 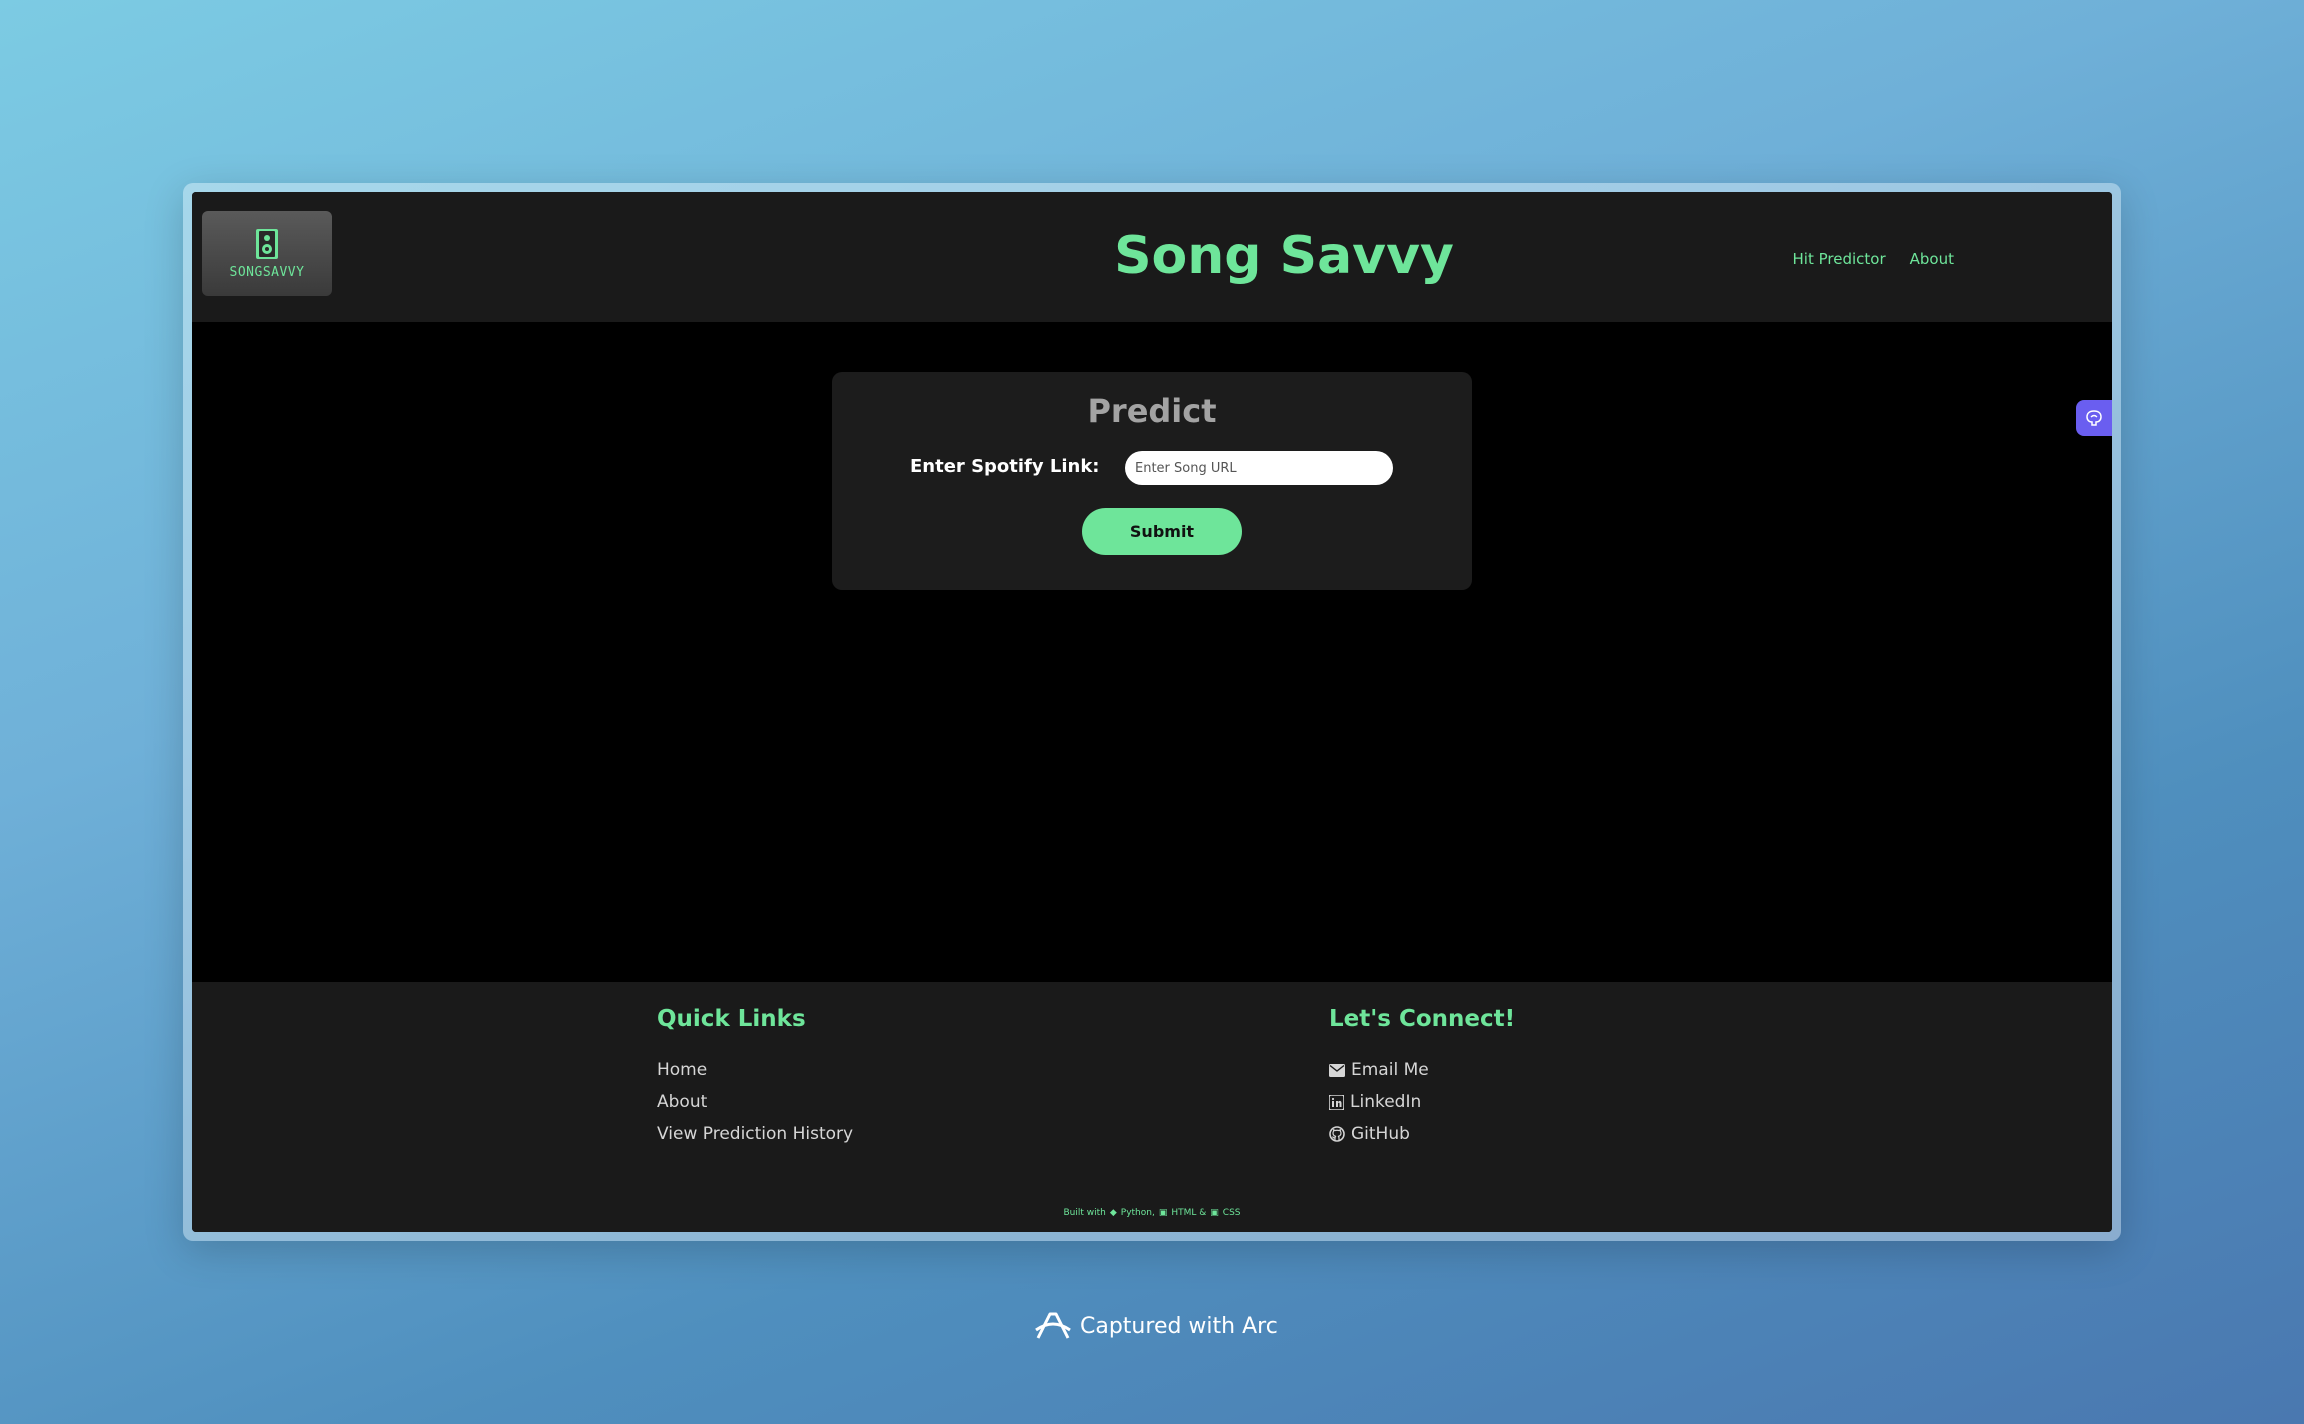 What do you see at coordinates (1162, 531) in the screenshot?
I see `submit-button: Submit` at bounding box center [1162, 531].